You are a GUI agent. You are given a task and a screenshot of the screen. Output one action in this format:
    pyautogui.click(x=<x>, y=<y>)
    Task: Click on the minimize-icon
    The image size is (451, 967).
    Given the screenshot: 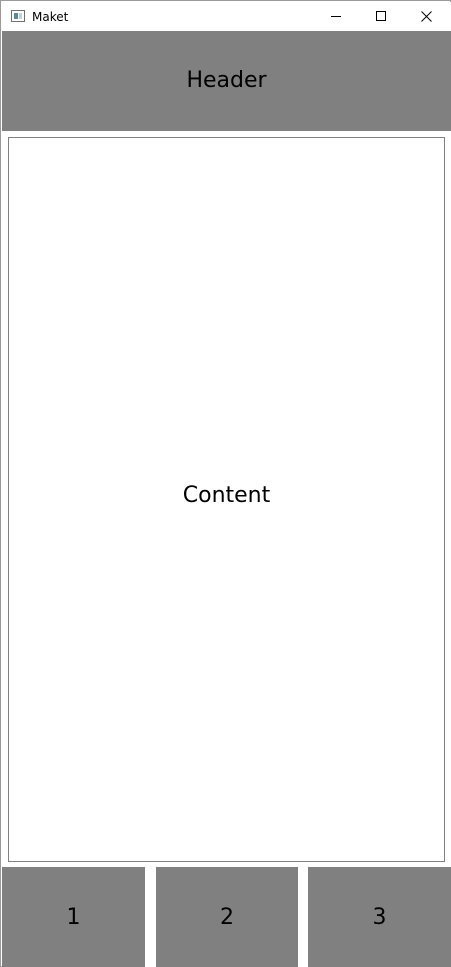 What is the action you would take?
    pyautogui.click(x=336, y=16)
    